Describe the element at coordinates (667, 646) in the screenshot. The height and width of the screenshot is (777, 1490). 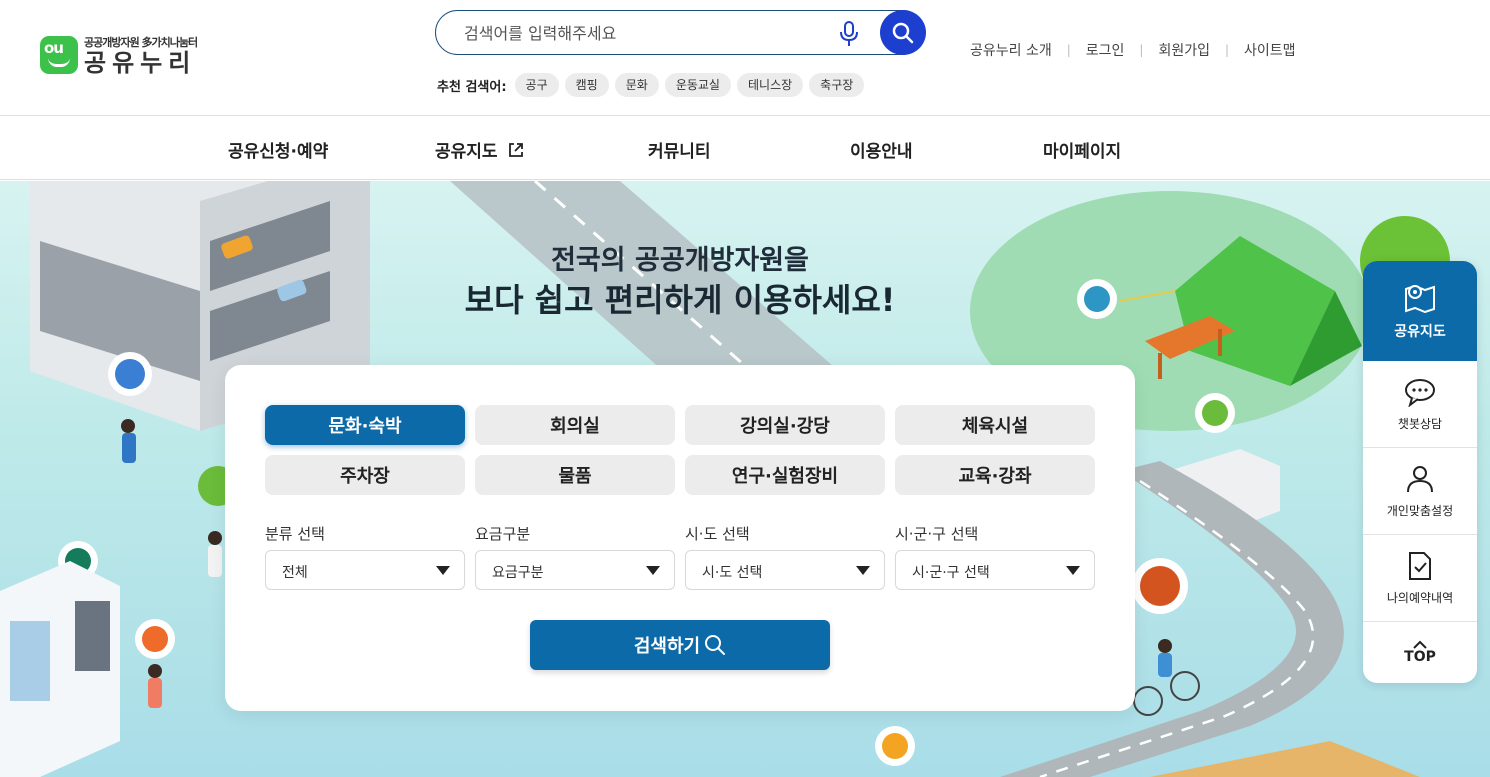
I see `search-submit-label: 검색하기` at that location.